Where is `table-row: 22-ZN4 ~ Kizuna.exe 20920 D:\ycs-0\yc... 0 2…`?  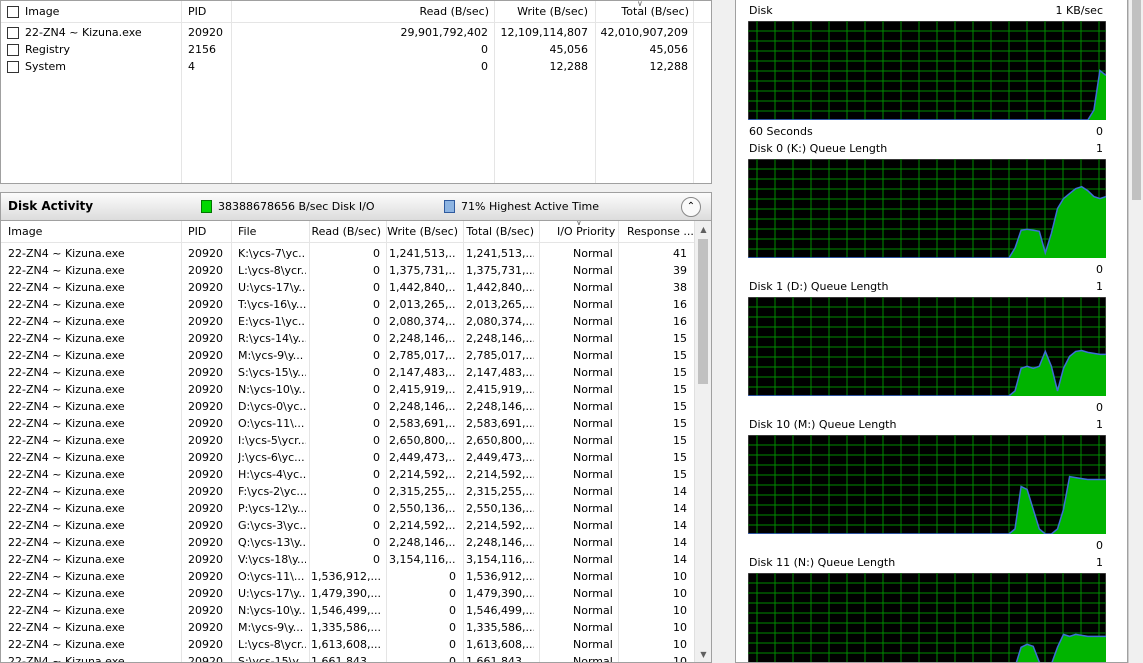 table-row: 22-ZN4 ~ Kizuna.exe 20920 D:\ycs-0\yc... 0 2… is located at coordinates (348, 406).